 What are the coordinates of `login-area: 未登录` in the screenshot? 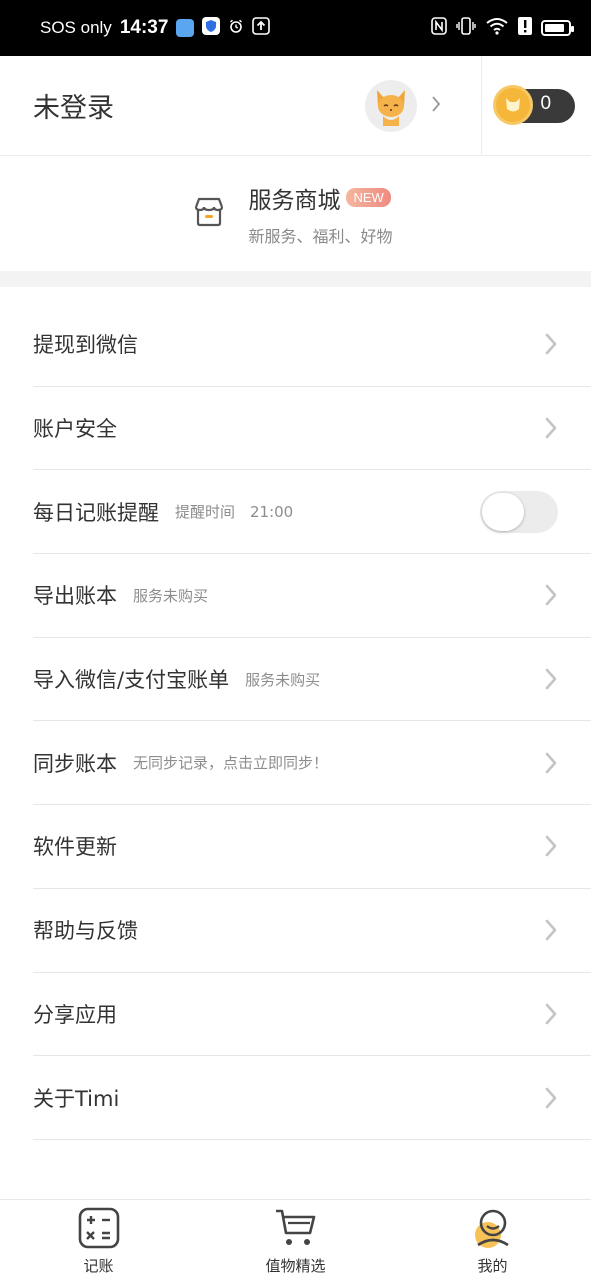 It's located at (241, 105).